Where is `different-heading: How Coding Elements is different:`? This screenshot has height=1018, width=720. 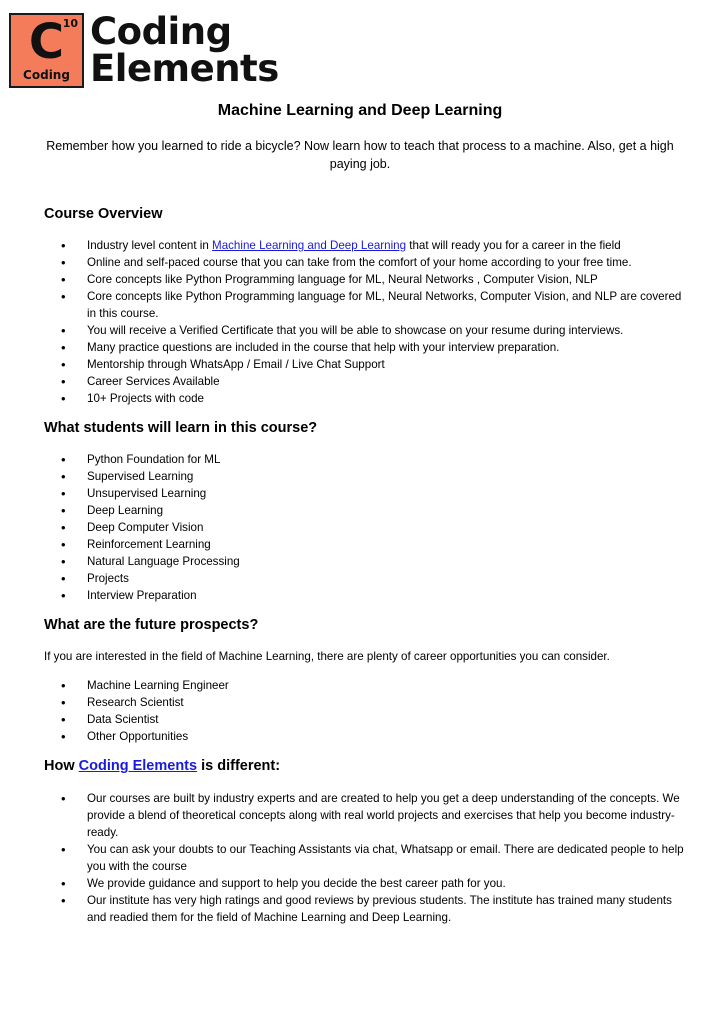 different-heading: How Coding Elements is different: is located at coordinates (162, 766).